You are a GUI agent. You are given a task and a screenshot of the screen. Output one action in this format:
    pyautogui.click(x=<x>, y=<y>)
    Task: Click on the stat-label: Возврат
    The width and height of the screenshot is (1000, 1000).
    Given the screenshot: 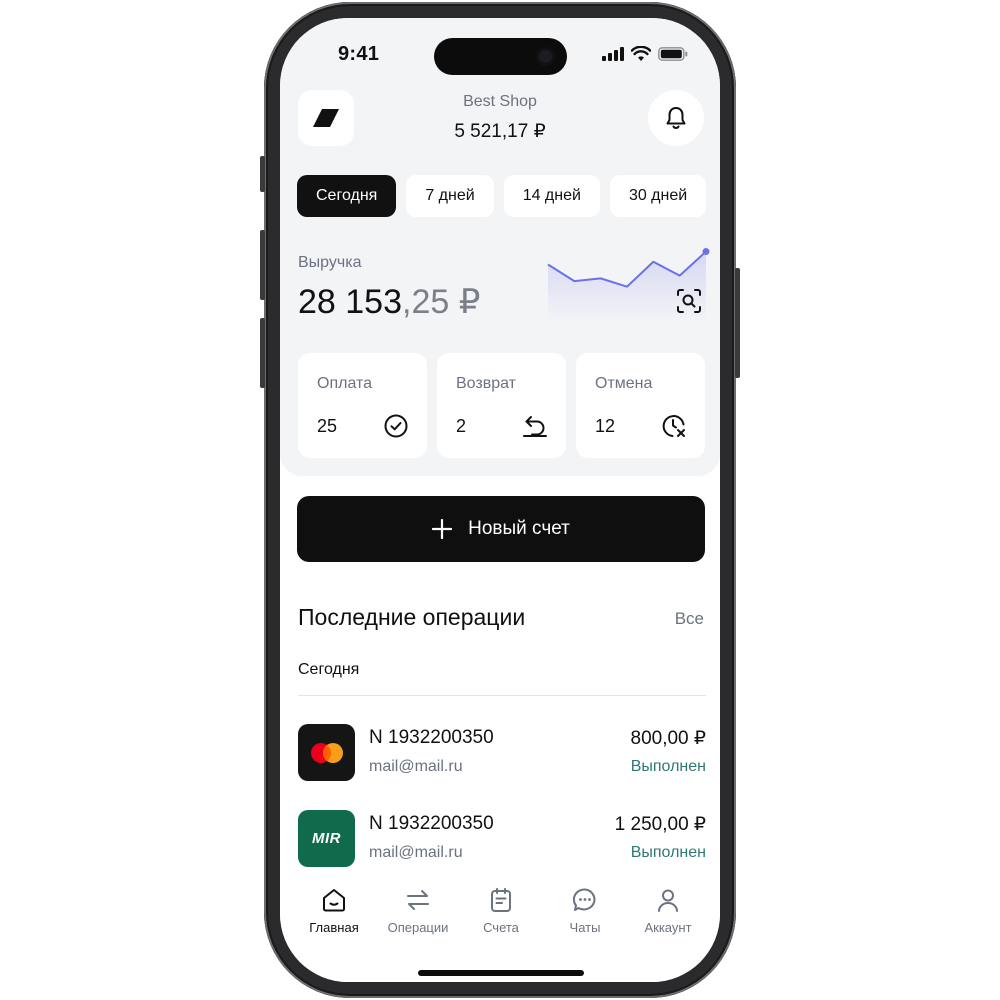 What is the action you would take?
    pyautogui.click(x=486, y=383)
    